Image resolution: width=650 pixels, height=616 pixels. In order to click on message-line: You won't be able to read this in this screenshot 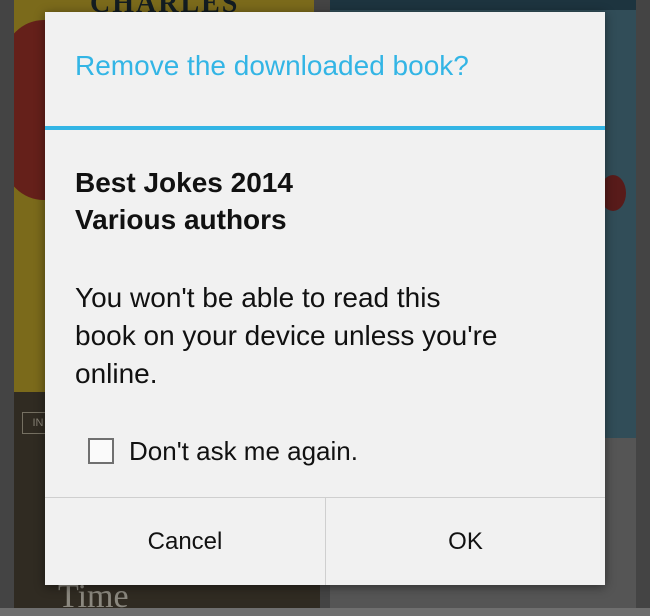, I will do `click(258, 297)`.